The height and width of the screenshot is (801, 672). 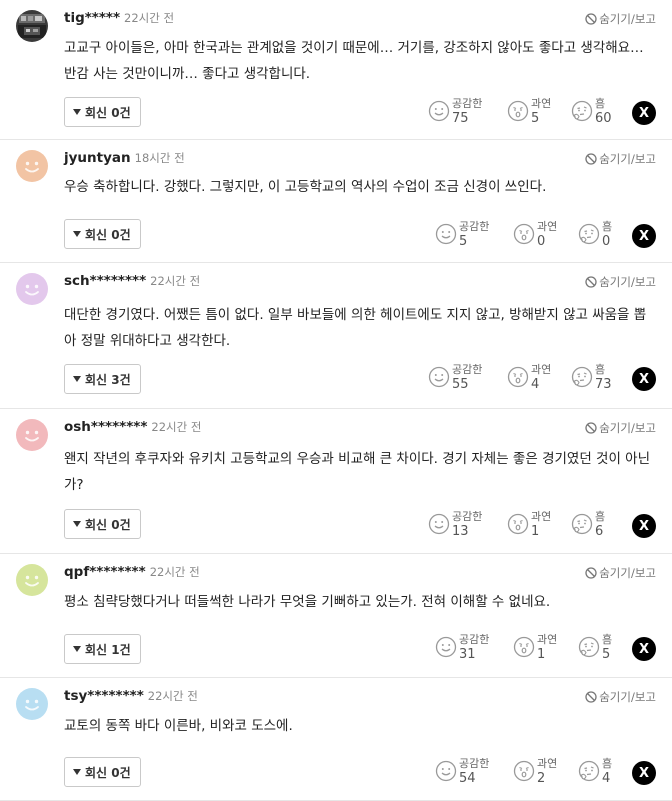 What do you see at coordinates (588, 525) in the screenshot?
I see `hmm-reaction-button: 흠 6` at bounding box center [588, 525].